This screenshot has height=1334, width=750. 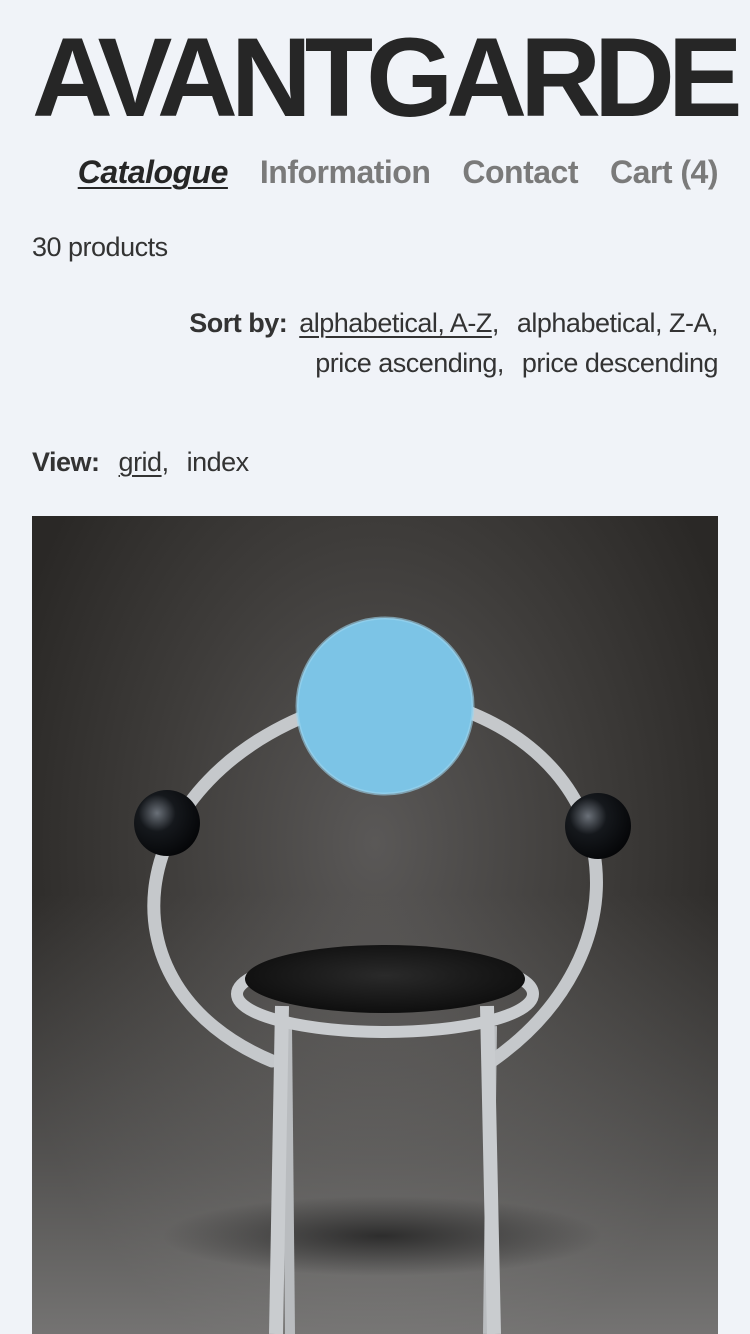 What do you see at coordinates (238, 323) in the screenshot?
I see `sort-label: Sort by:` at bounding box center [238, 323].